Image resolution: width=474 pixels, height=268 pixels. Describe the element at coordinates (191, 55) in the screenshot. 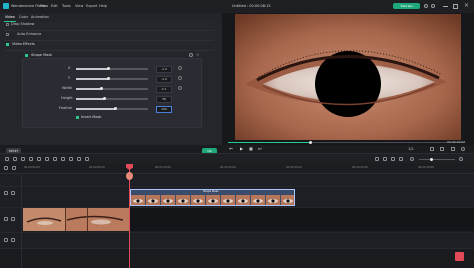

I see `reset-effect-icon` at that location.